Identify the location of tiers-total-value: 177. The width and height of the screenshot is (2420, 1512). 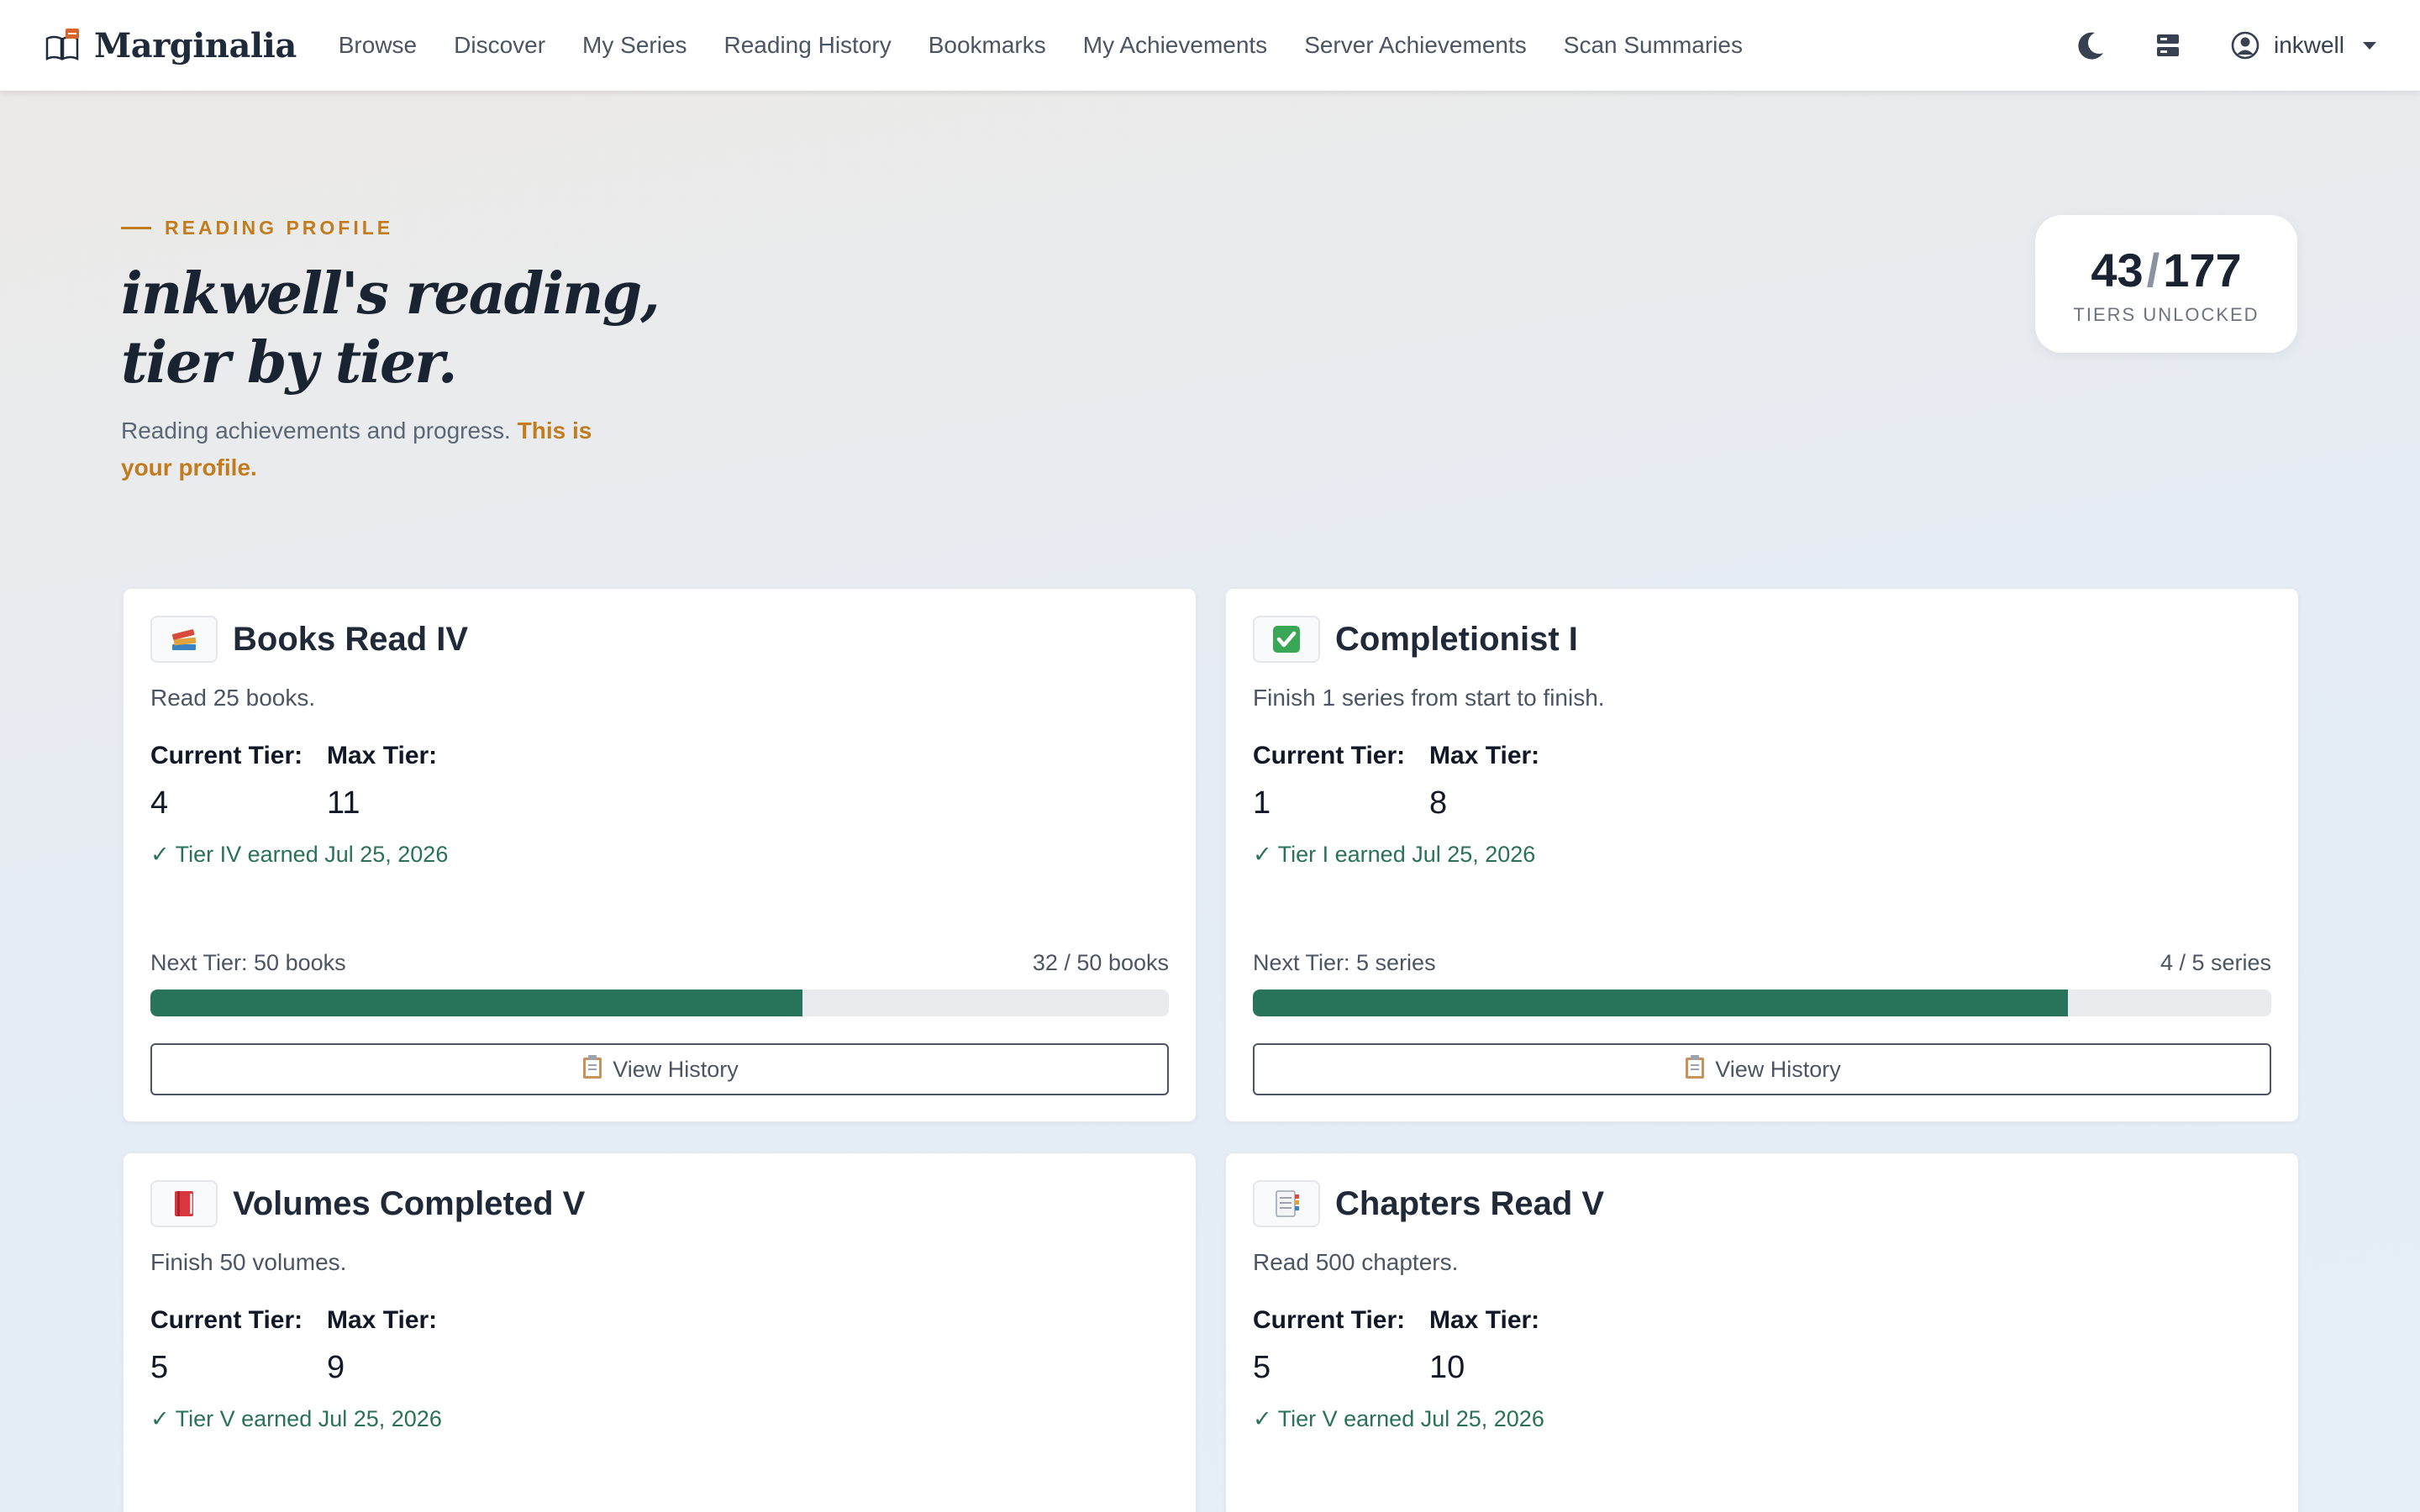
(2203, 270).